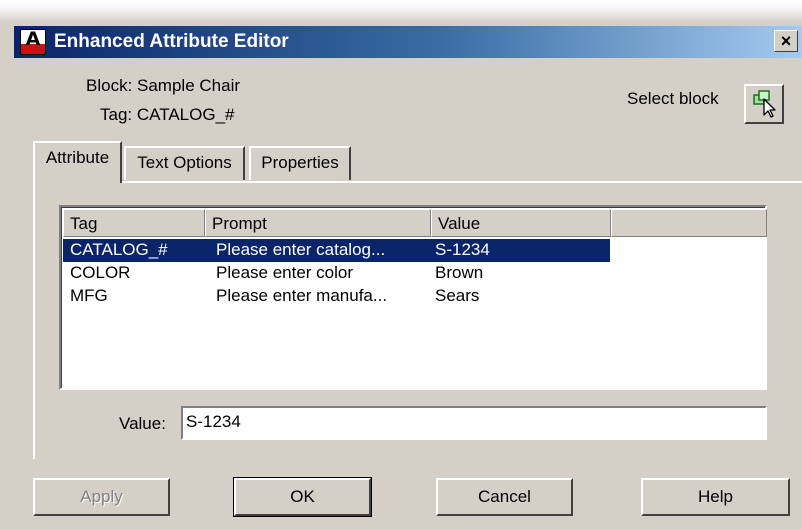 This screenshot has width=802, height=529. I want to click on tab-attribute: Attribute, so click(77, 162).